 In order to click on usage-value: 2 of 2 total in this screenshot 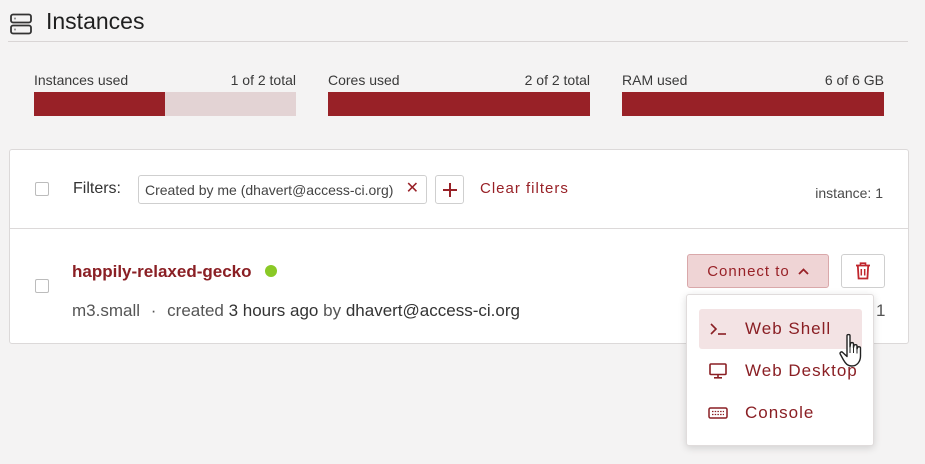, I will do `click(557, 80)`.